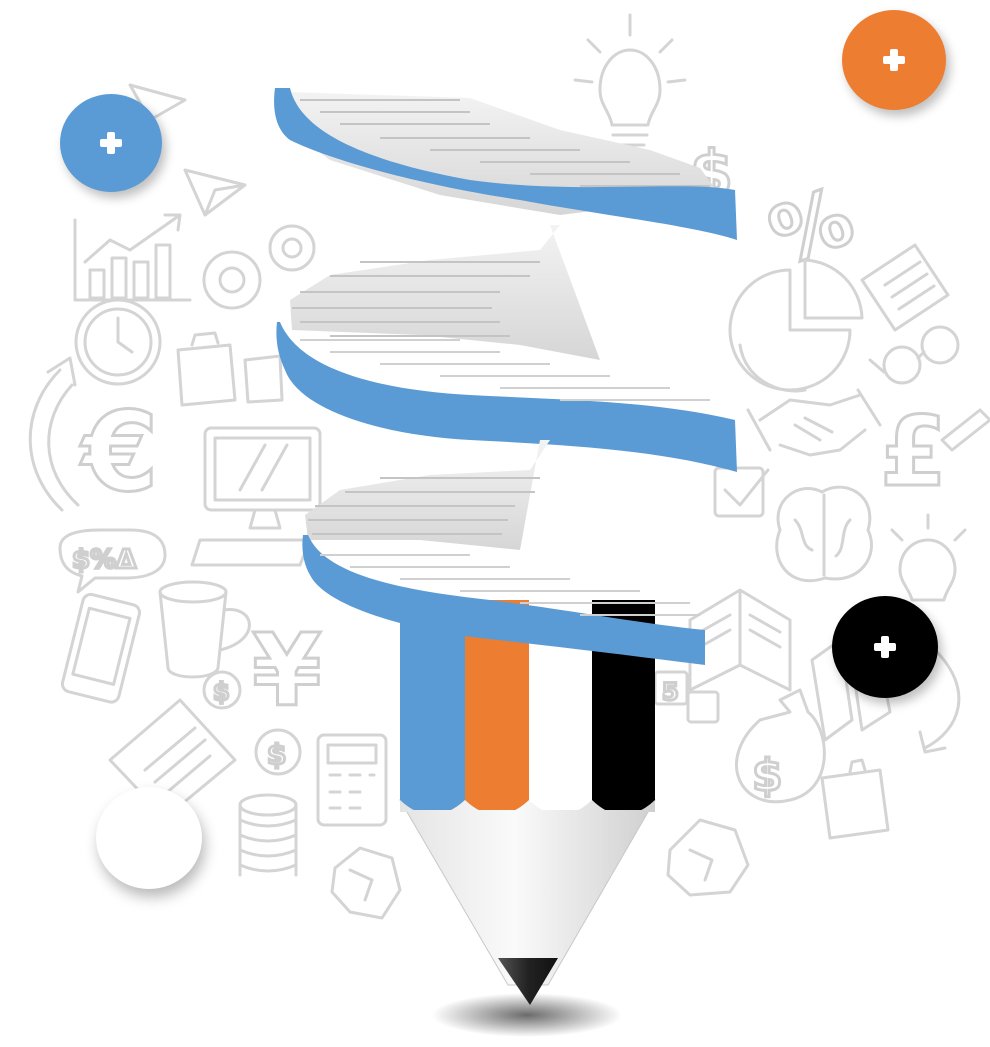  Describe the element at coordinates (506, 397) in the screenshot. I see `staircase-ribbon-middle` at that location.